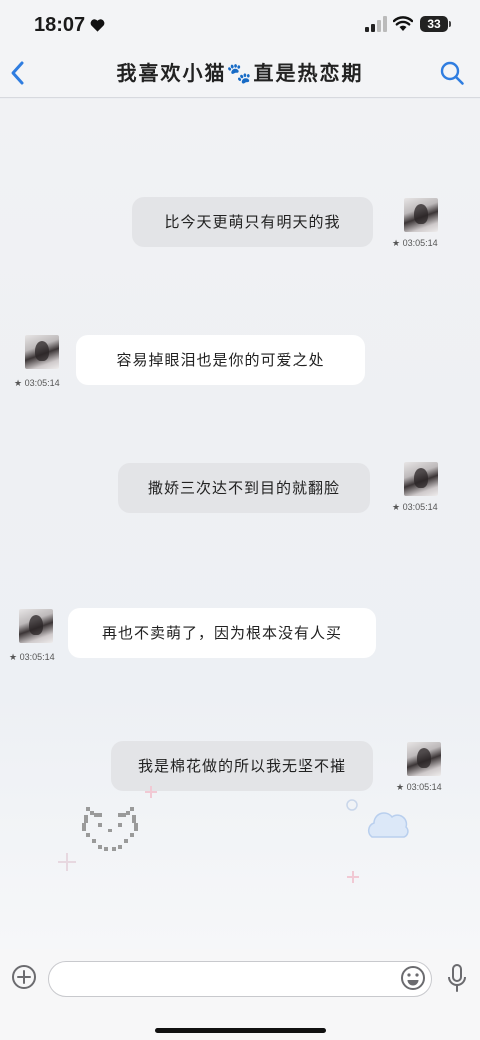 The height and width of the screenshot is (1040, 480). Describe the element at coordinates (233, 979) in the screenshot. I see `message-input` at that location.